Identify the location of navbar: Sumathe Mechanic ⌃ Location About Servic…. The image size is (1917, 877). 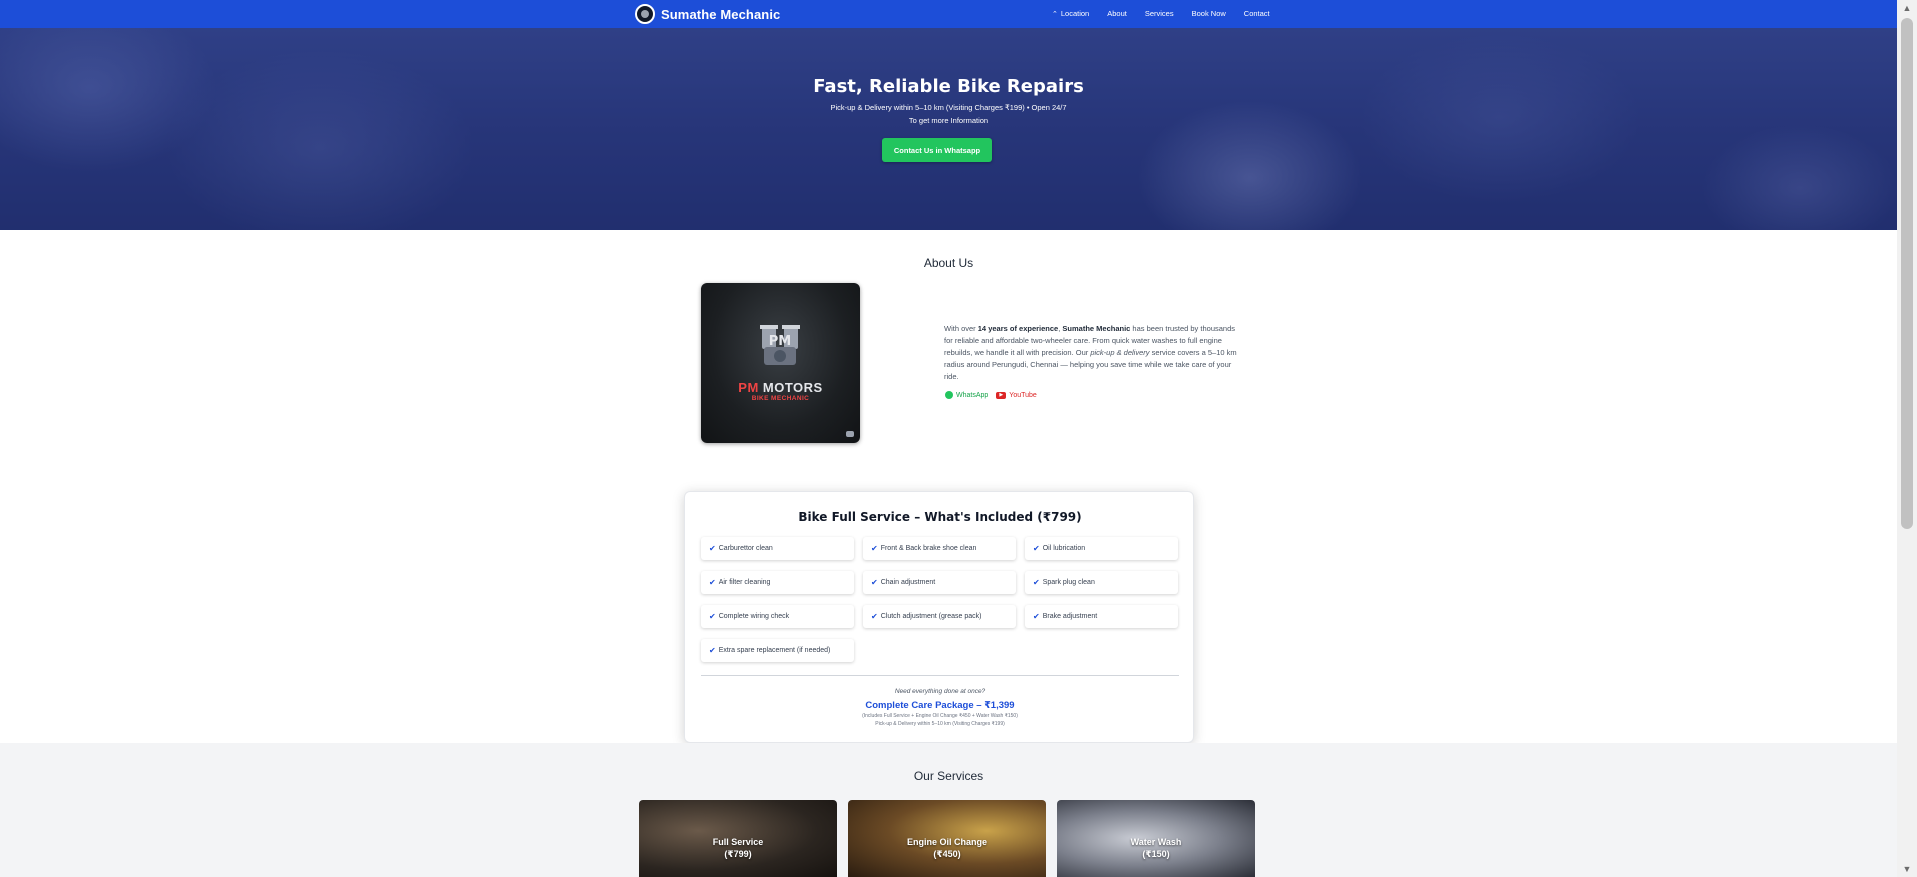
(948, 14).